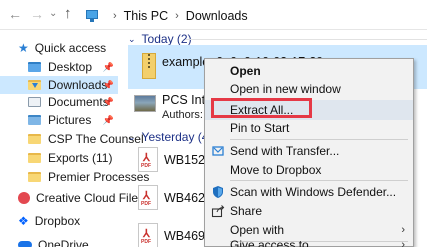 This screenshot has height=247, width=427. Describe the element at coordinates (217, 16) in the screenshot. I see `breadcrumb-downloads: Downloads` at that location.